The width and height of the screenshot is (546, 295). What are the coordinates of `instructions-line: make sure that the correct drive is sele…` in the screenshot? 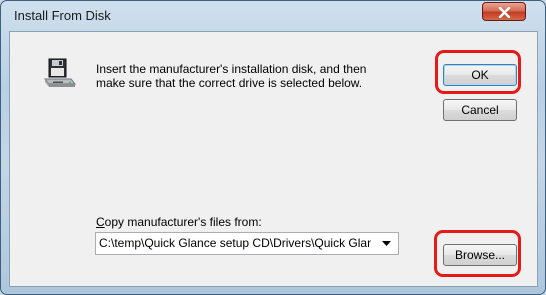 It's located at (229, 83).